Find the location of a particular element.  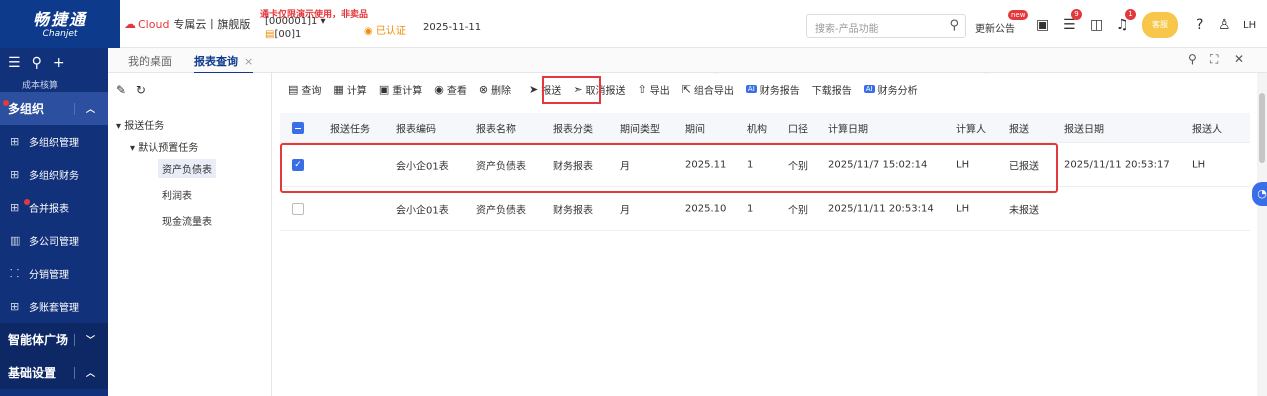

column-header: 报表名称 is located at coordinates (496, 127).